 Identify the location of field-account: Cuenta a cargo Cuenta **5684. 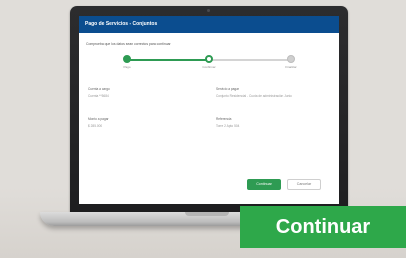
(143, 93).